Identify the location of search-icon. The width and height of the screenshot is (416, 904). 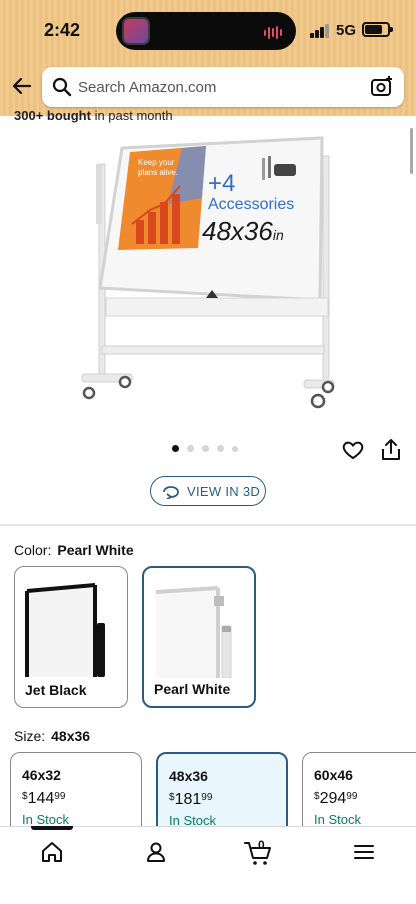
(62, 87).